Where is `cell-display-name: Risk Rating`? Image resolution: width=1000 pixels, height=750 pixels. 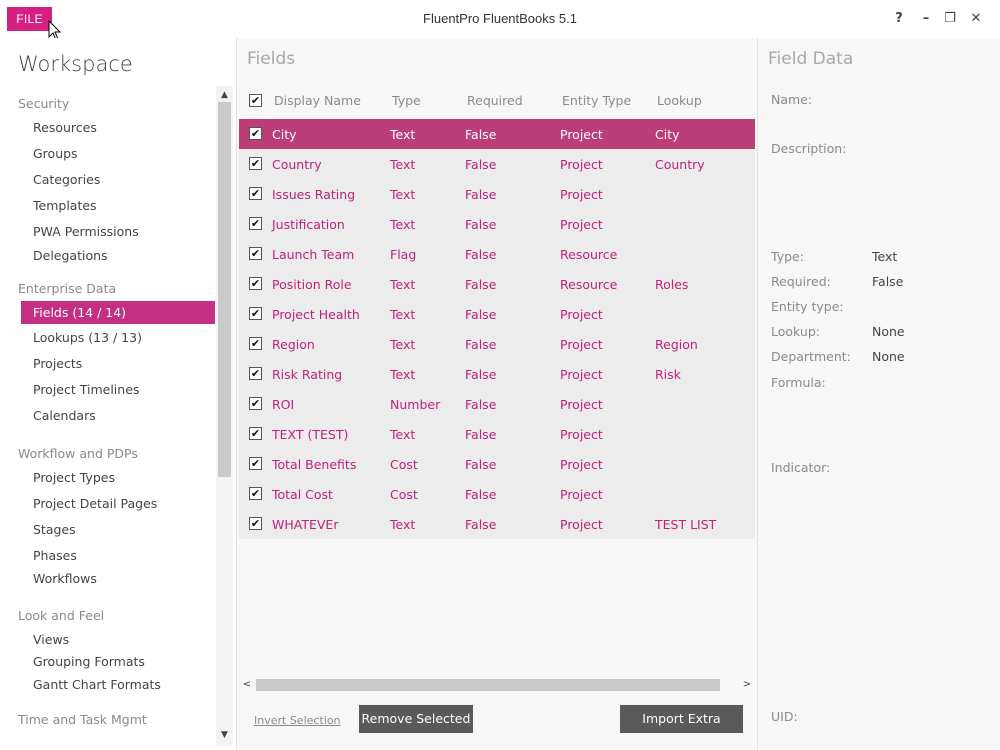 cell-display-name: Risk Rating is located at coordinates (307, 374).